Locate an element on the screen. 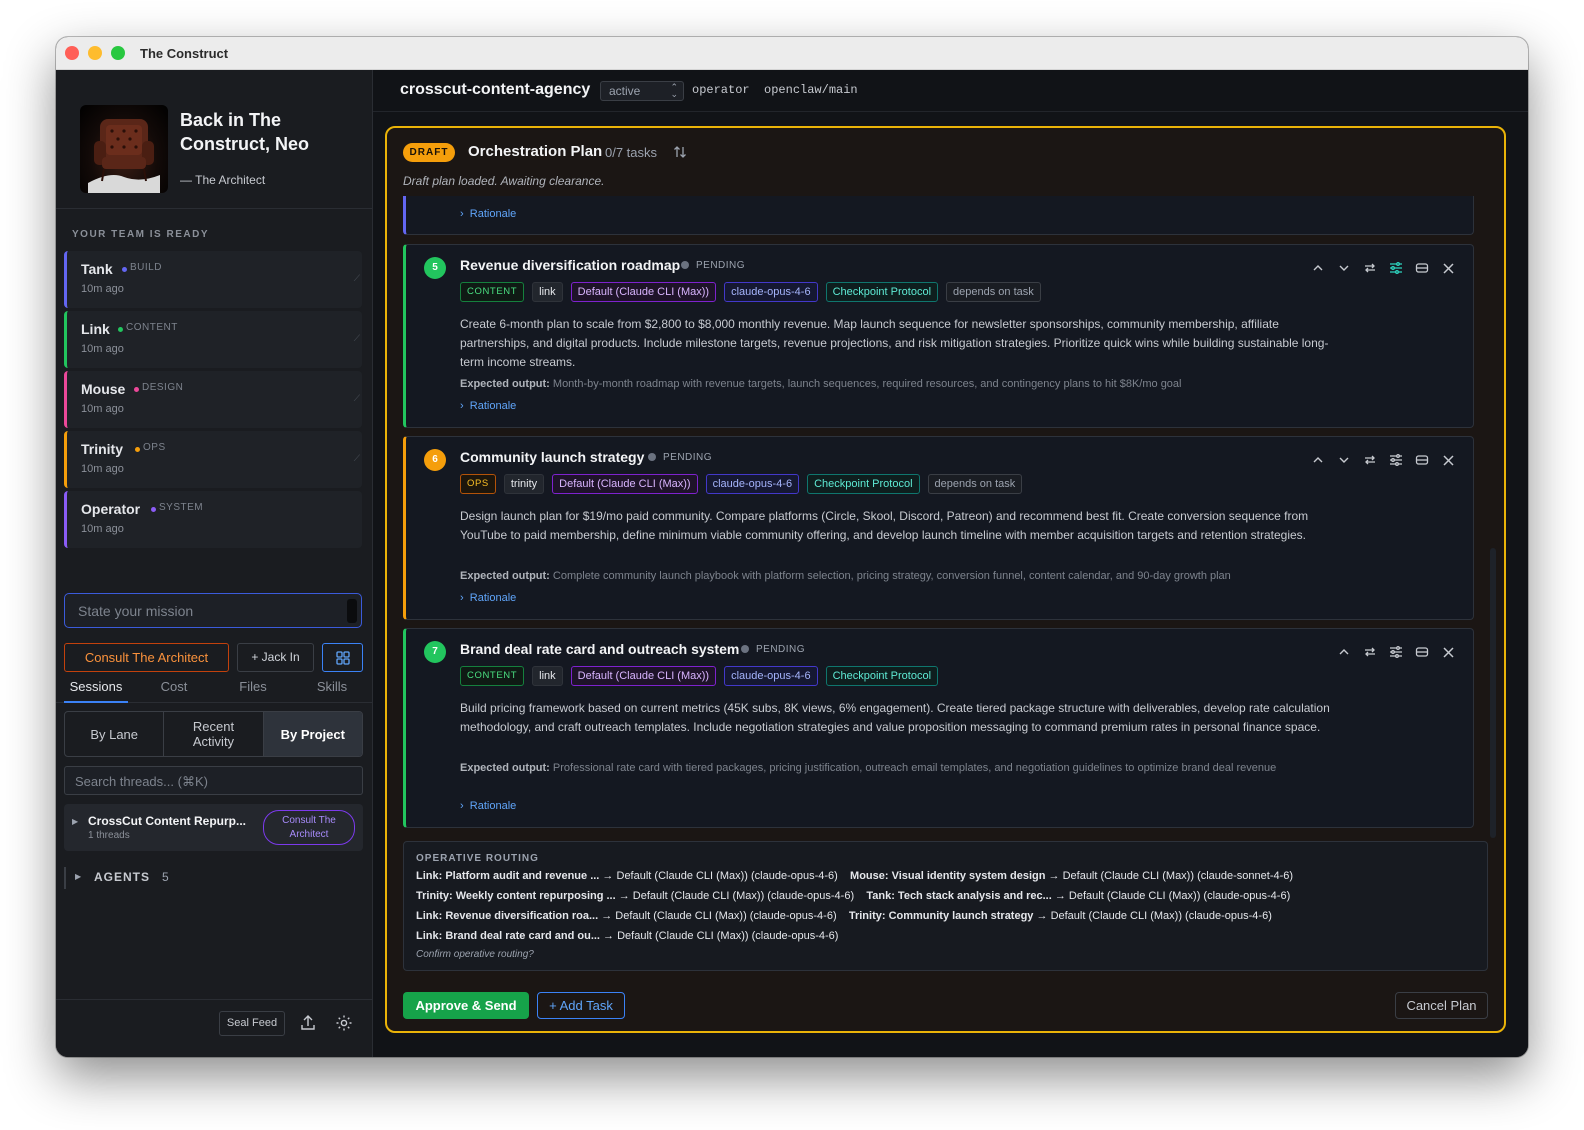  seal-feed-button: Seal Feed is located at coordinates (252, 1023).